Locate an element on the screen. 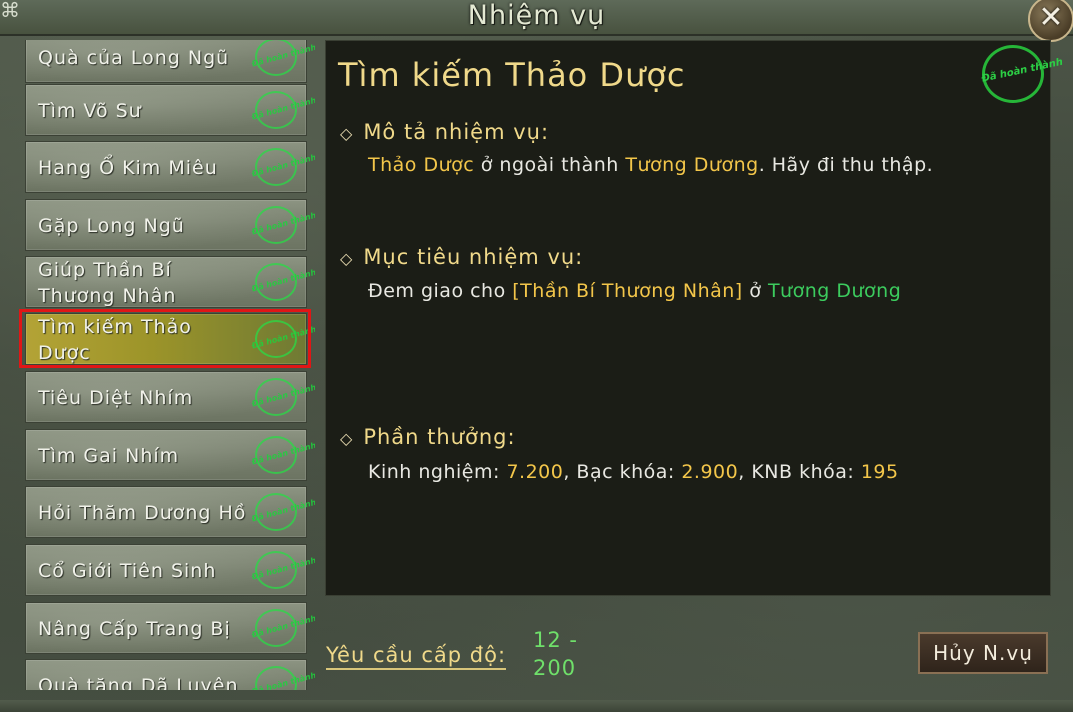 Image resolution: width=1073 pixels, height=712 pixels. quest-list-item: Hỏi Thăm Dương Hồ Đã hoàn thành is located at coordinates (170, 512).